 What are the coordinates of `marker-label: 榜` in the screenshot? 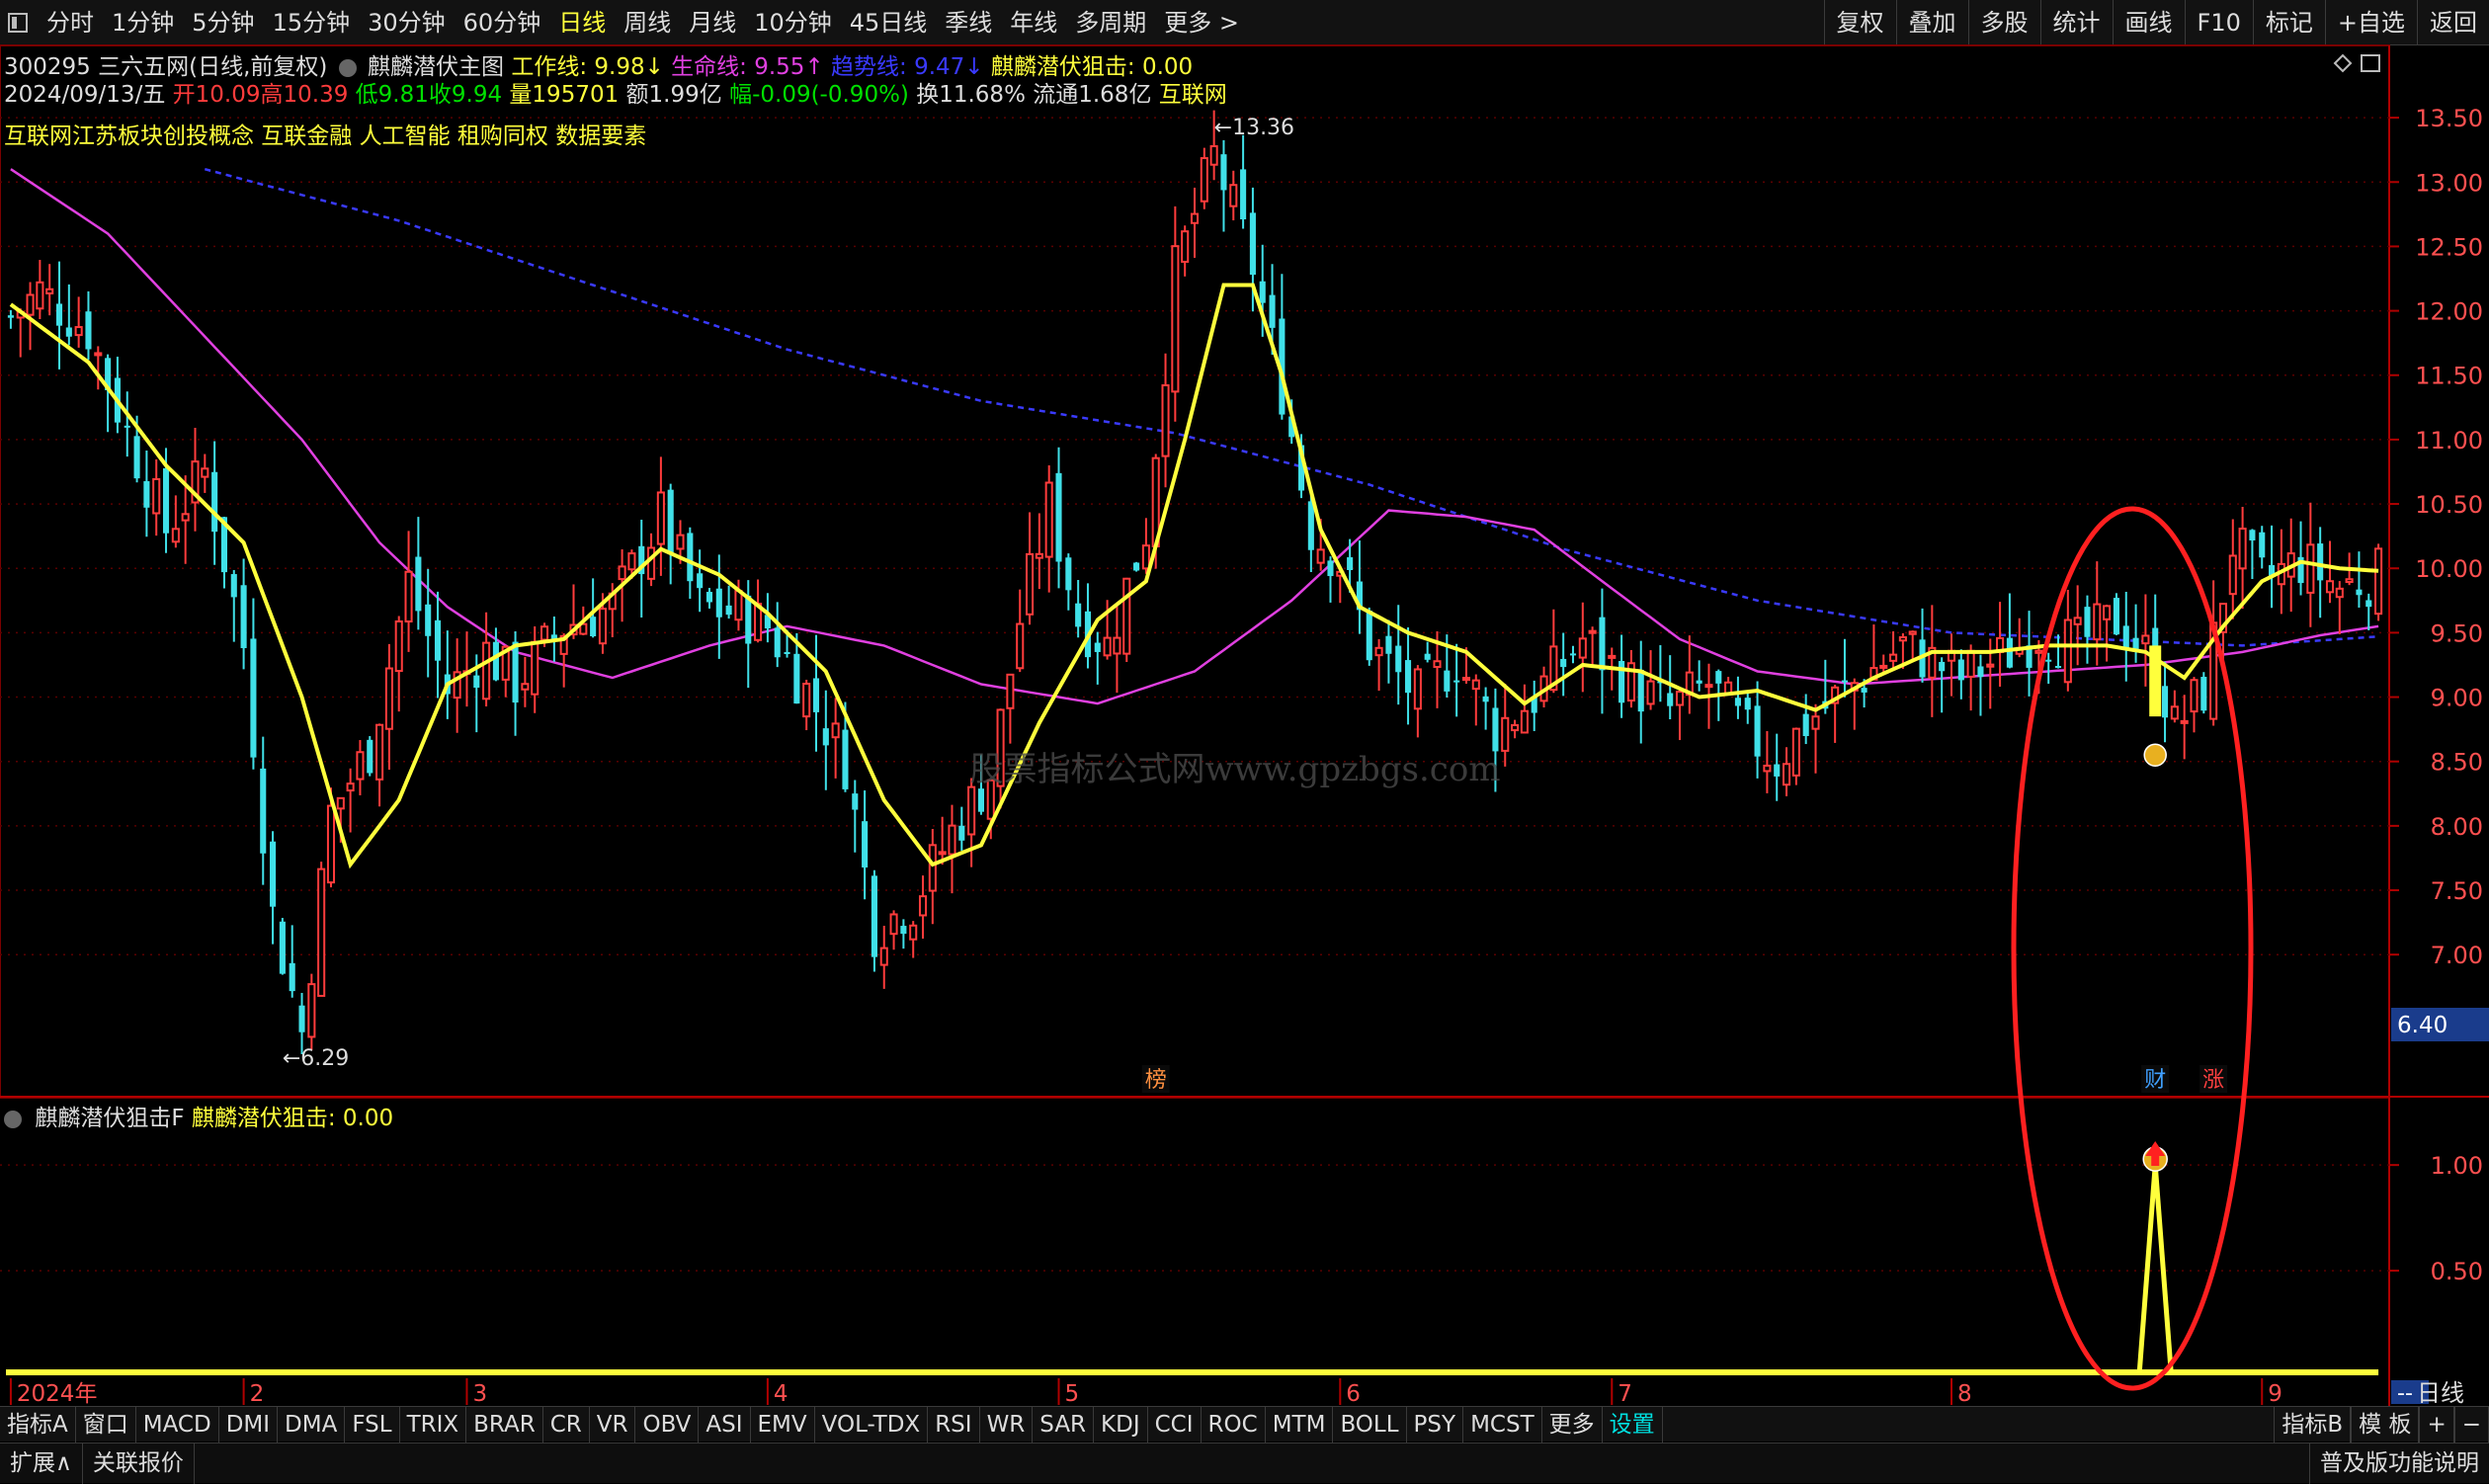 It's located at (1156, 1080).